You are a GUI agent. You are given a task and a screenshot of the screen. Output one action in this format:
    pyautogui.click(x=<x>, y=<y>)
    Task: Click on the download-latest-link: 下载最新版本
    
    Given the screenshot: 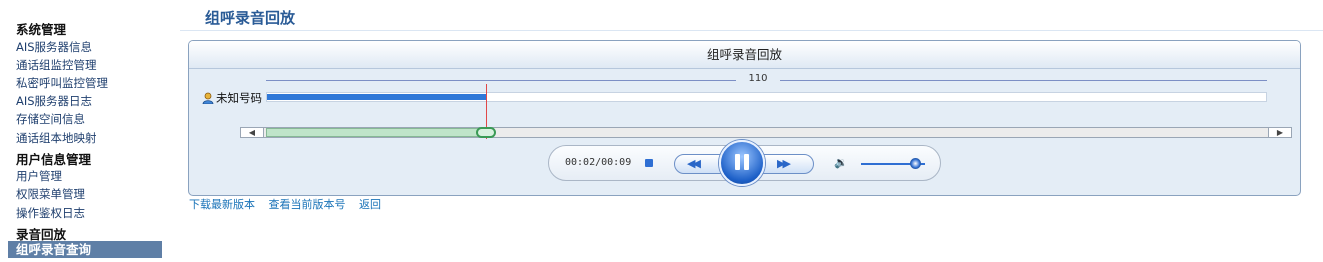 What is the action you would take?
    pyautogui.click(x=222, y=204)
    